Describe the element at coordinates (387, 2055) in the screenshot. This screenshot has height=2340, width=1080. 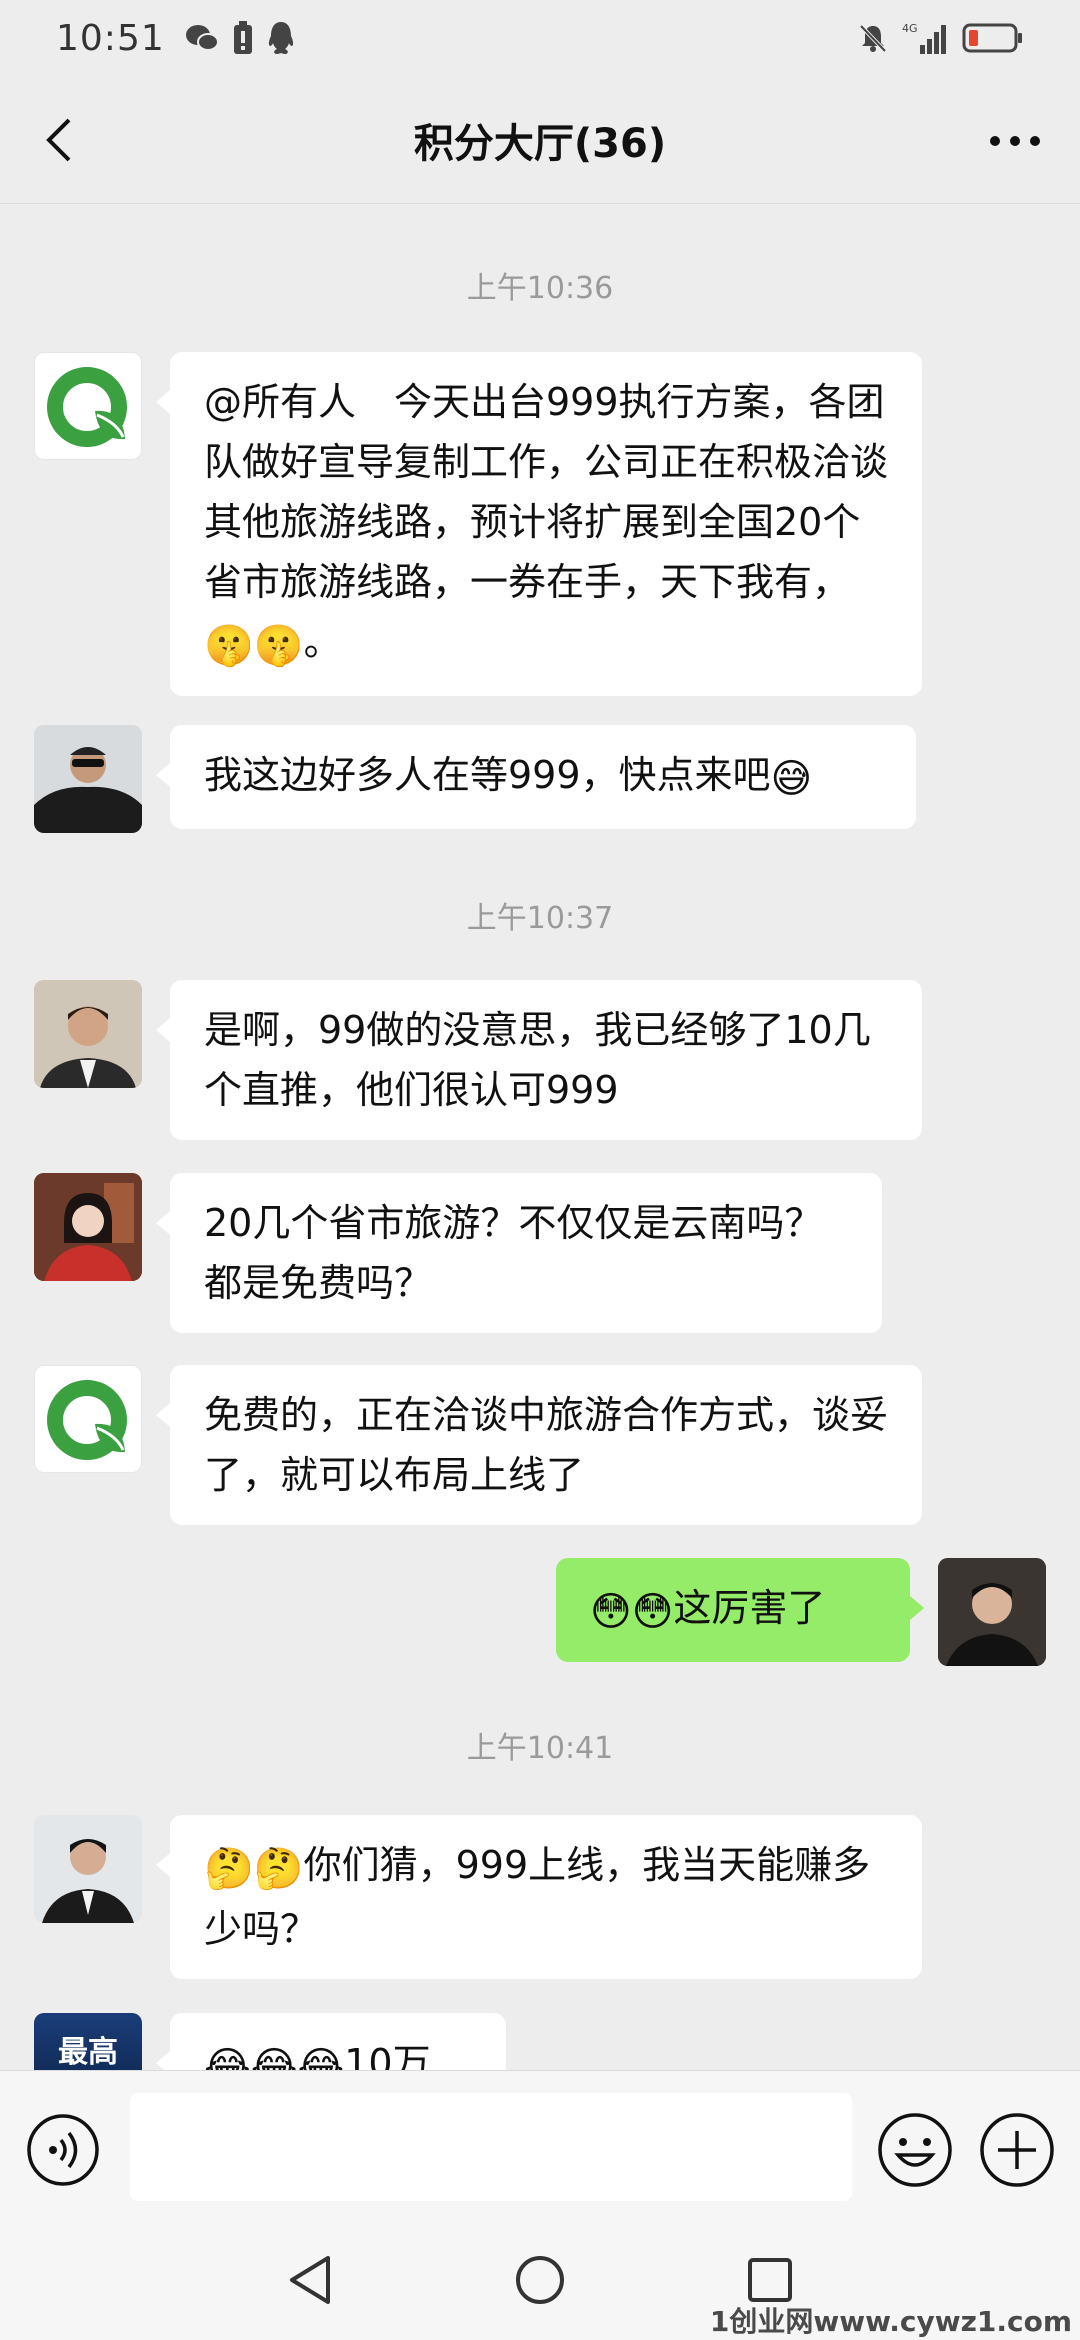
I see `message-text: 10万` at that location.